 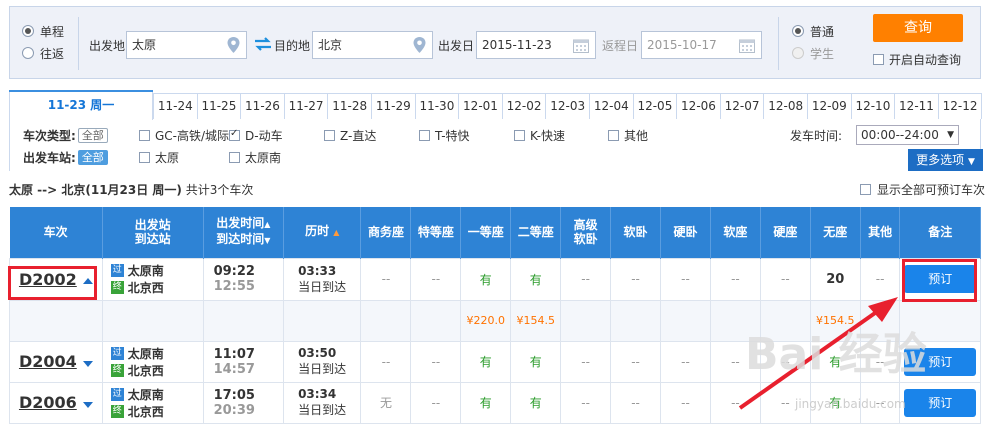 What do you see at coordinates (850, 404) in the screenshot?
I see `watermark-url: jingyan.baidu.com` at bounding box center [850, 404].